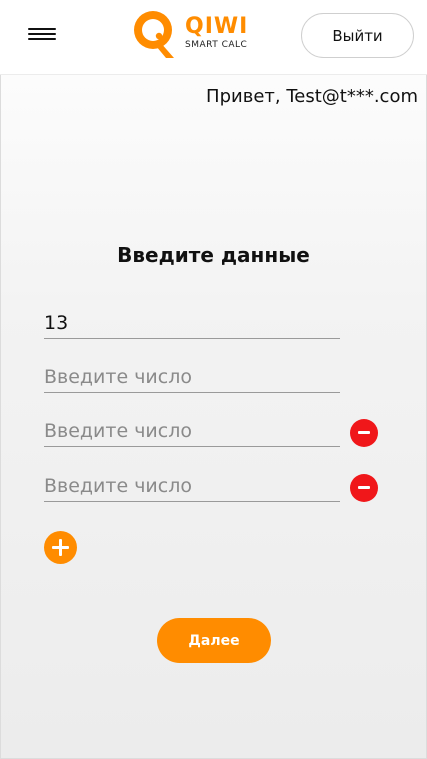 This screenshot has height=759, width=427. I want to click on next-button: Далее, so click(214, 640).